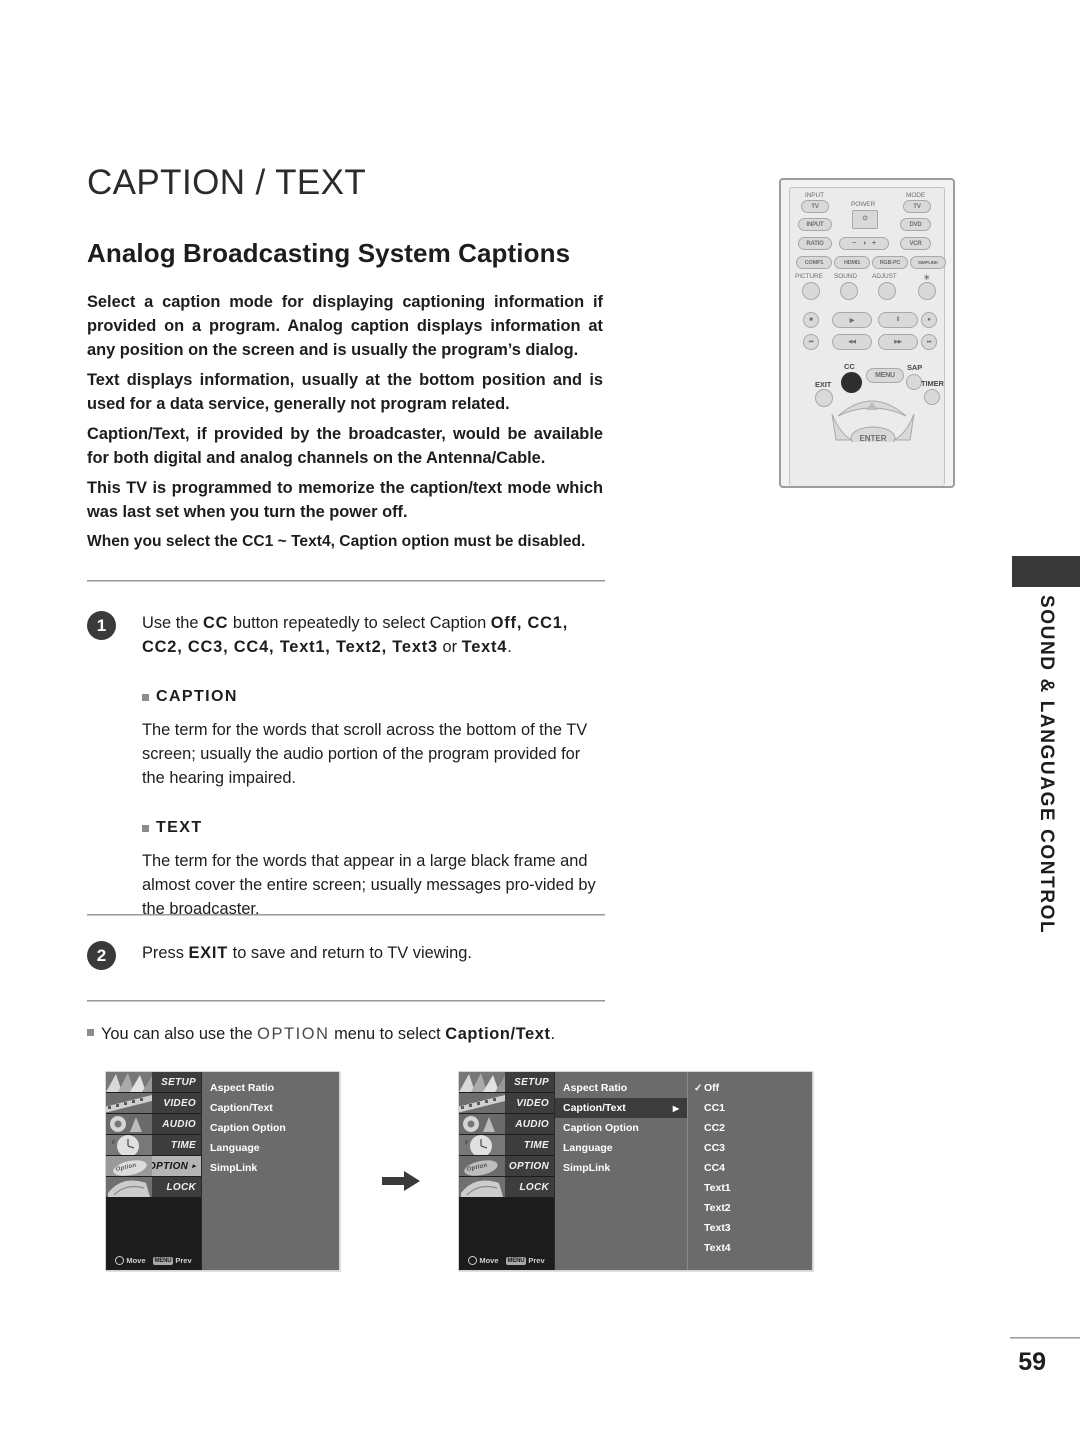 Image resolution: width=1080 pixels, height=1439 pixels. I want to click on osd-submenu-option-text1: ✓Text1, so click(750, 1188).